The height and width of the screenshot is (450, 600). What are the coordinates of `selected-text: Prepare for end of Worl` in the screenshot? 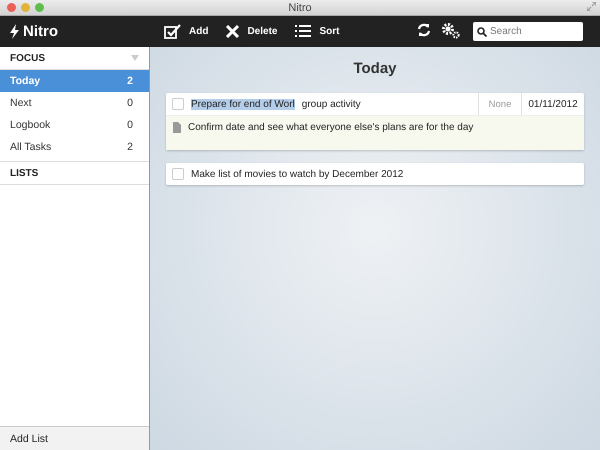 It's located at (243, 104).